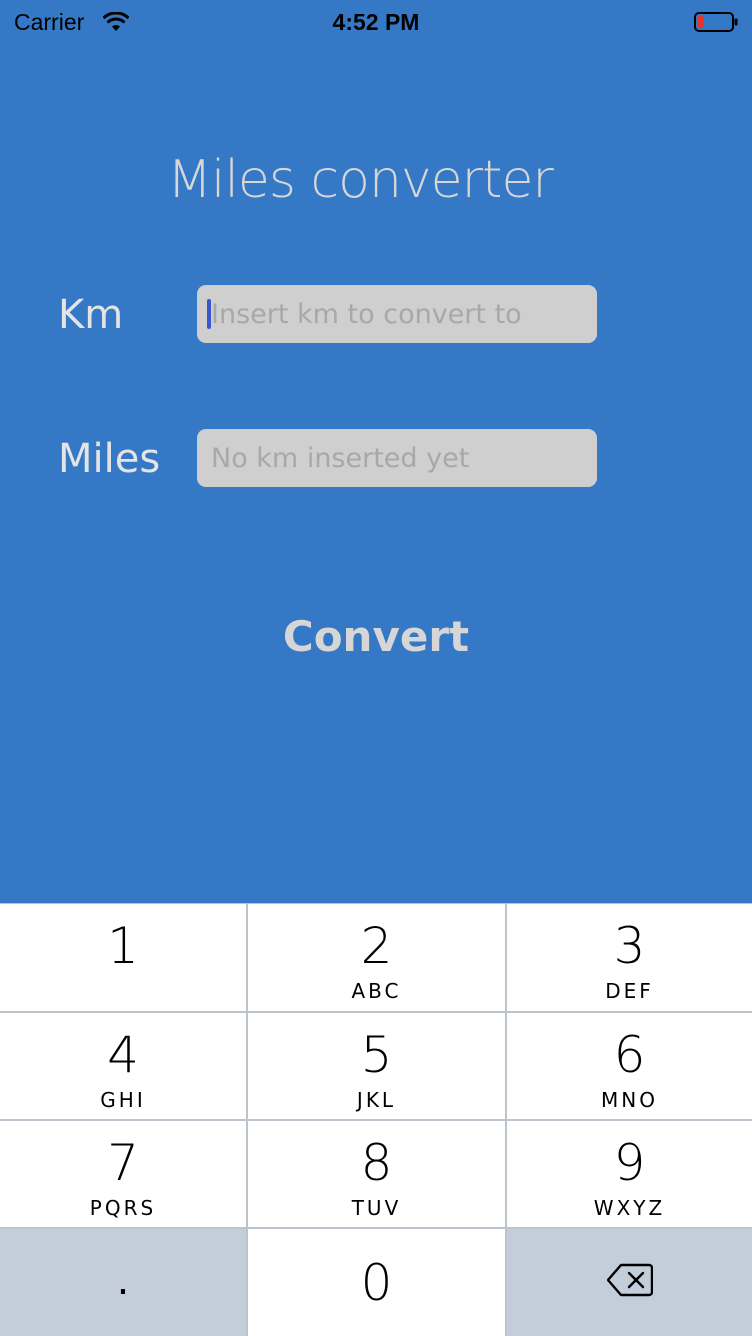 The image size is (752, 1336). Describe the element at coordinates (123, 1100) in the screenshot. I see `key-letters: GHI` at that location.